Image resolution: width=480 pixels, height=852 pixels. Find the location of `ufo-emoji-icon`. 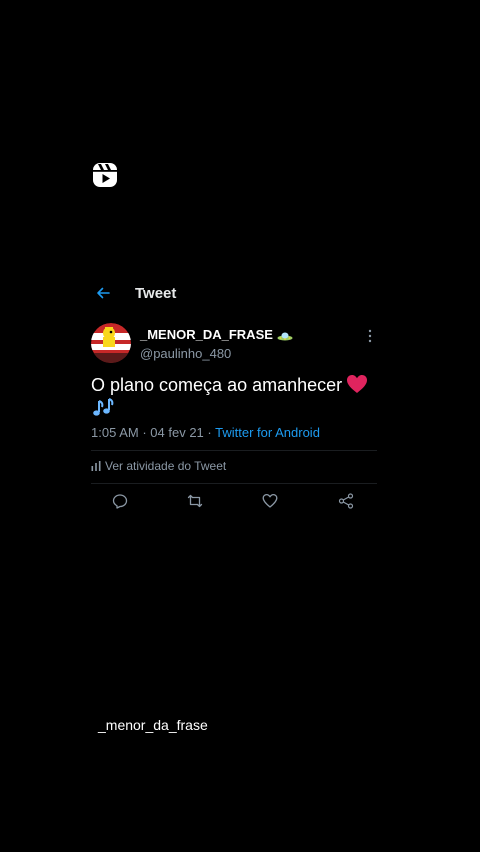

ufo-emoji-icon is located at coordinates (285, 336).